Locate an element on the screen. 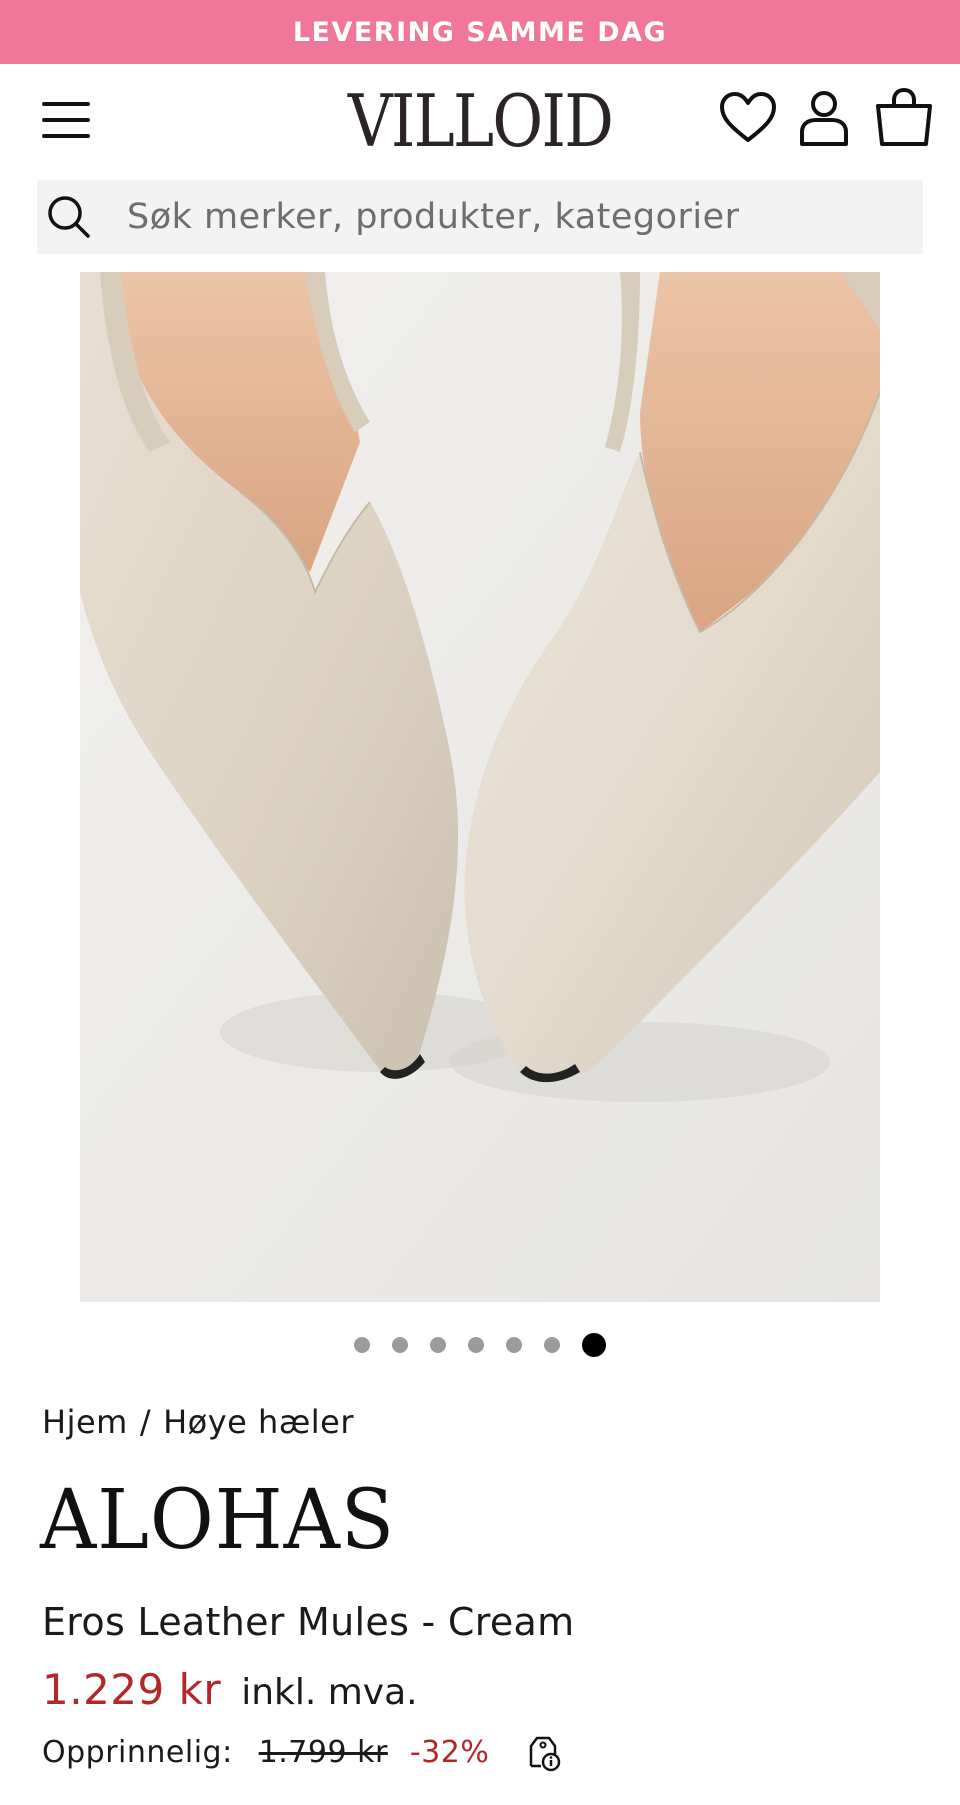 The width and height of the screenshot is (960, 1805). promo-text: LEVERING SAMME DAG is located at coordinates (480, 32).